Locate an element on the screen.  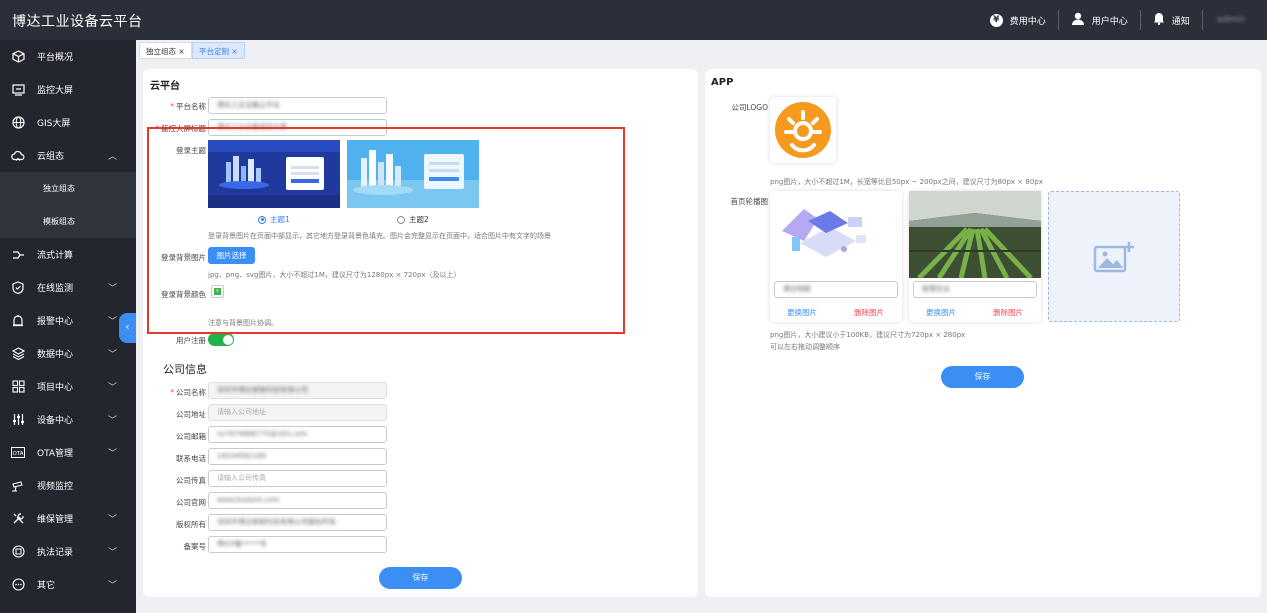
icp-input: 粤ICP备*****号 is located at coordinates (297, 544).